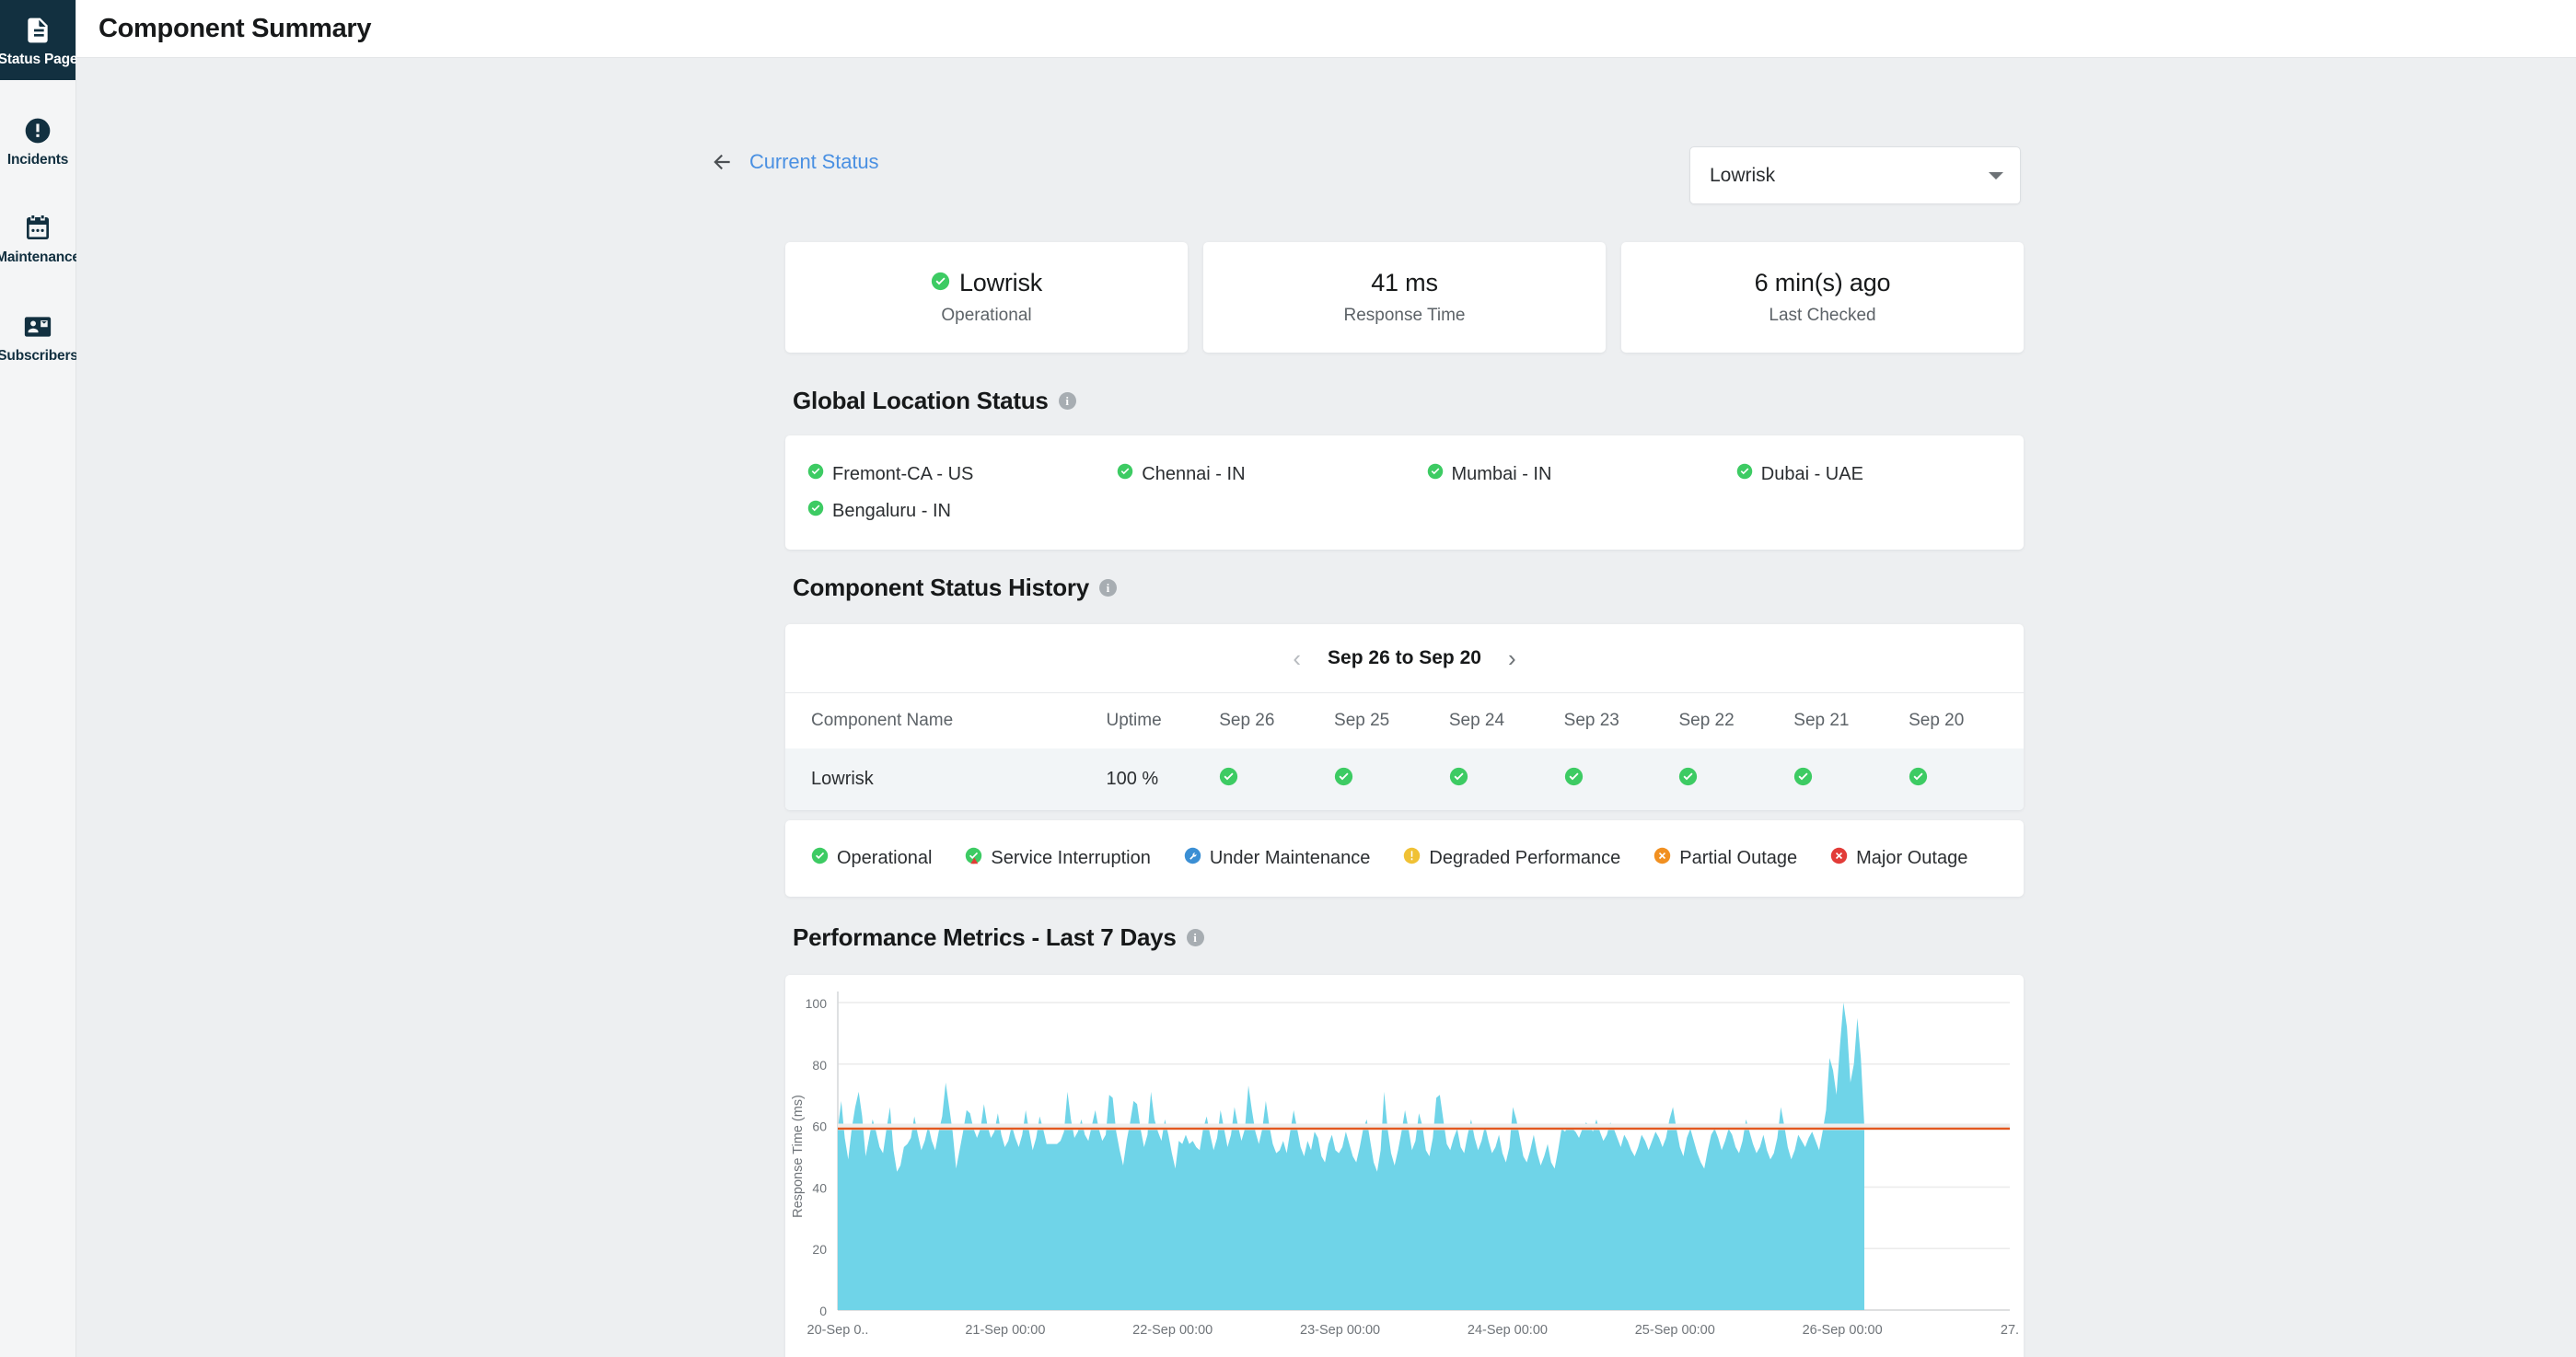  I want to click on legend-item-operational: Operational, so click(871, 859).